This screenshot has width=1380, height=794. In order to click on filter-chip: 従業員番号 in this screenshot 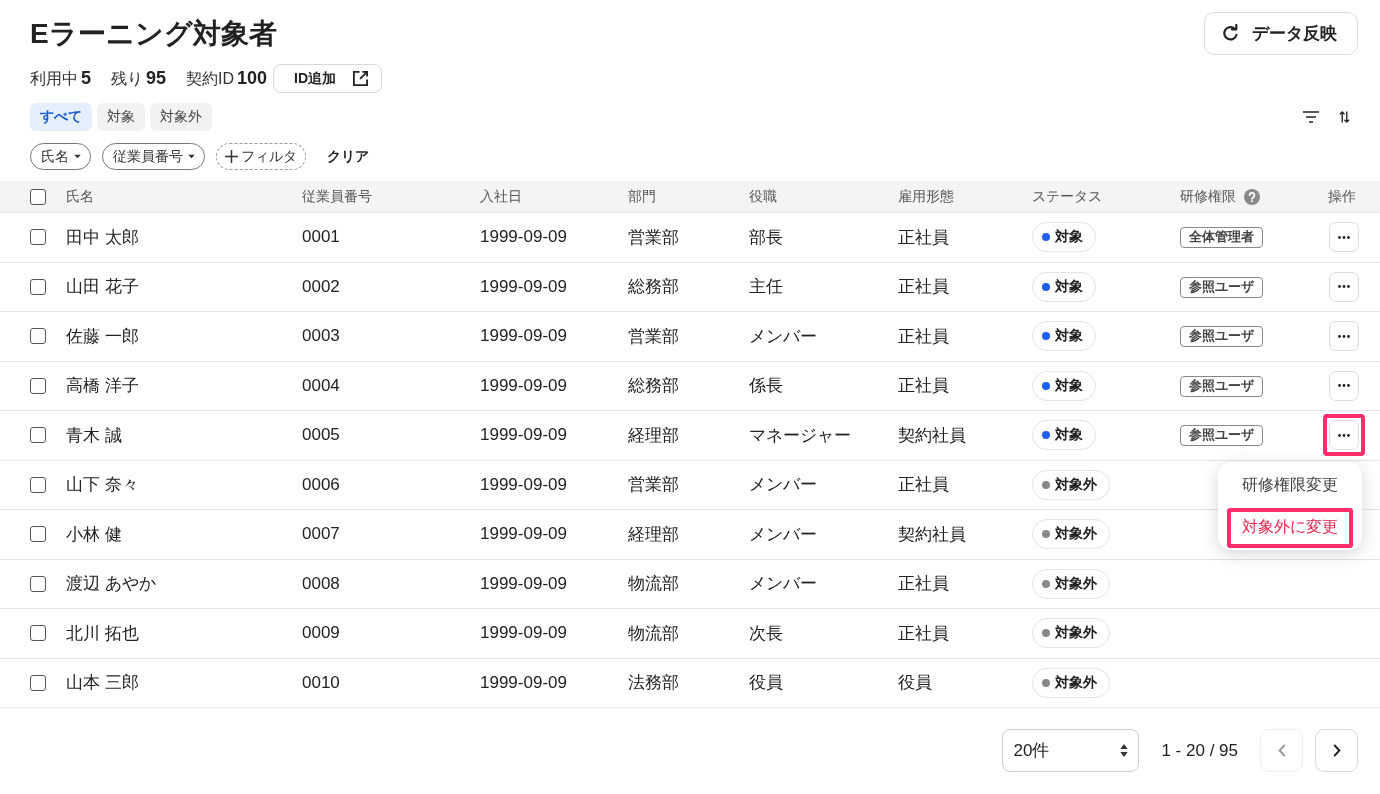, I will do `click(153, 156)`.